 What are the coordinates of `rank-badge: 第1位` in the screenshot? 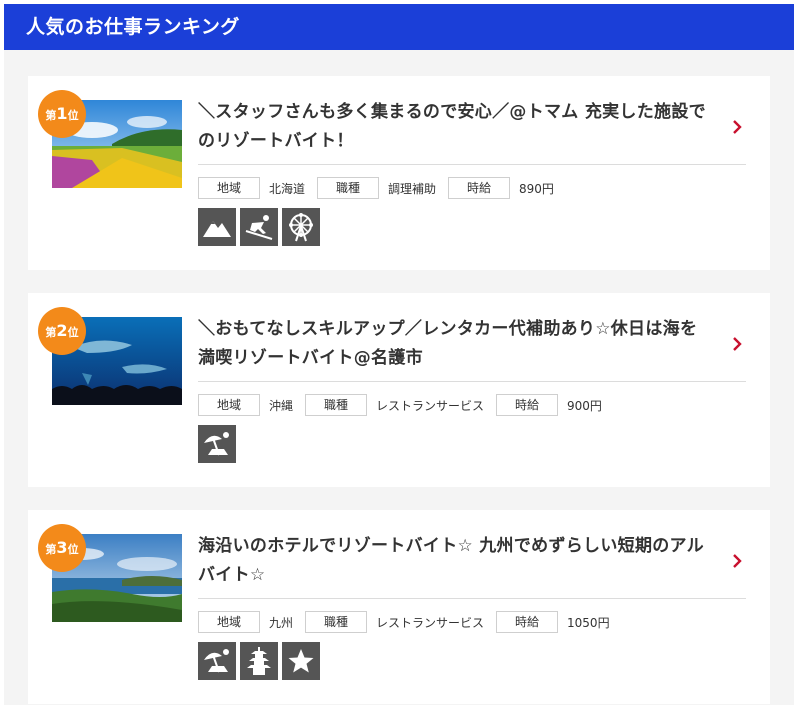 It's located at (62, 114).